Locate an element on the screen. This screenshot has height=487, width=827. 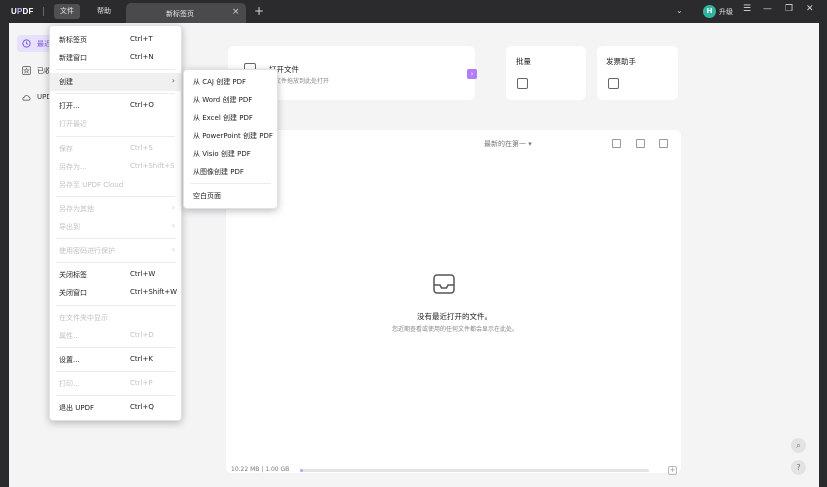
trash-icon is located at coordinates (663, 143).